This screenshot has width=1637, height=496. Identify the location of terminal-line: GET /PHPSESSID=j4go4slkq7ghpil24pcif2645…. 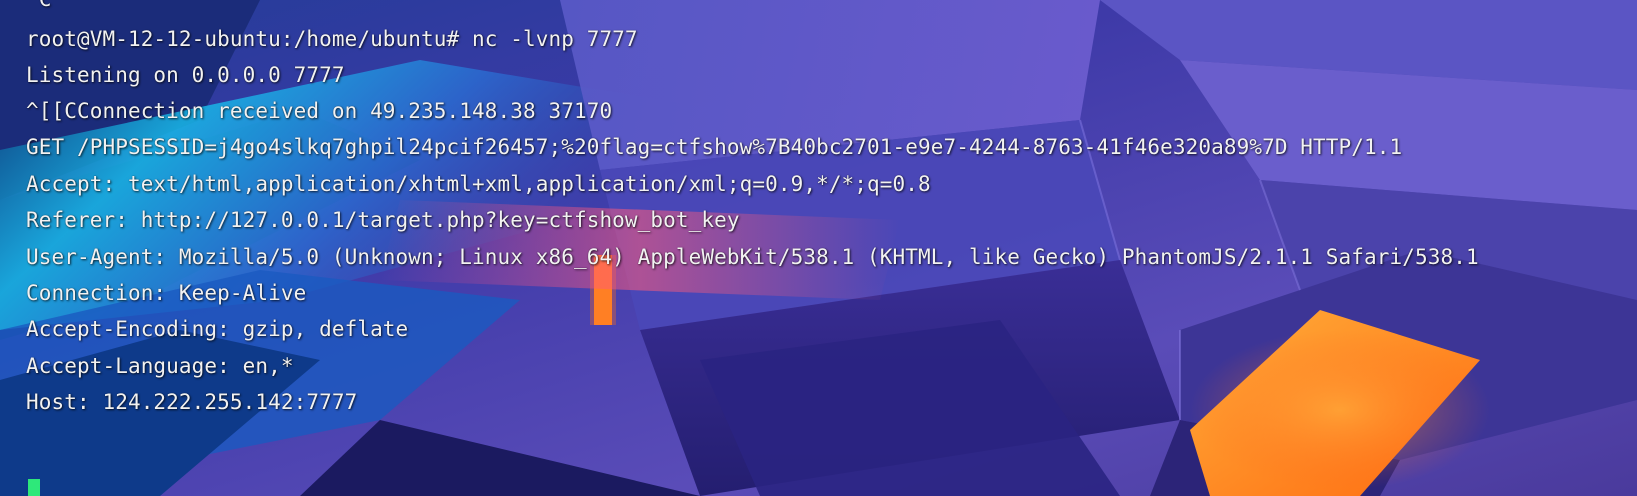
(714, 147).